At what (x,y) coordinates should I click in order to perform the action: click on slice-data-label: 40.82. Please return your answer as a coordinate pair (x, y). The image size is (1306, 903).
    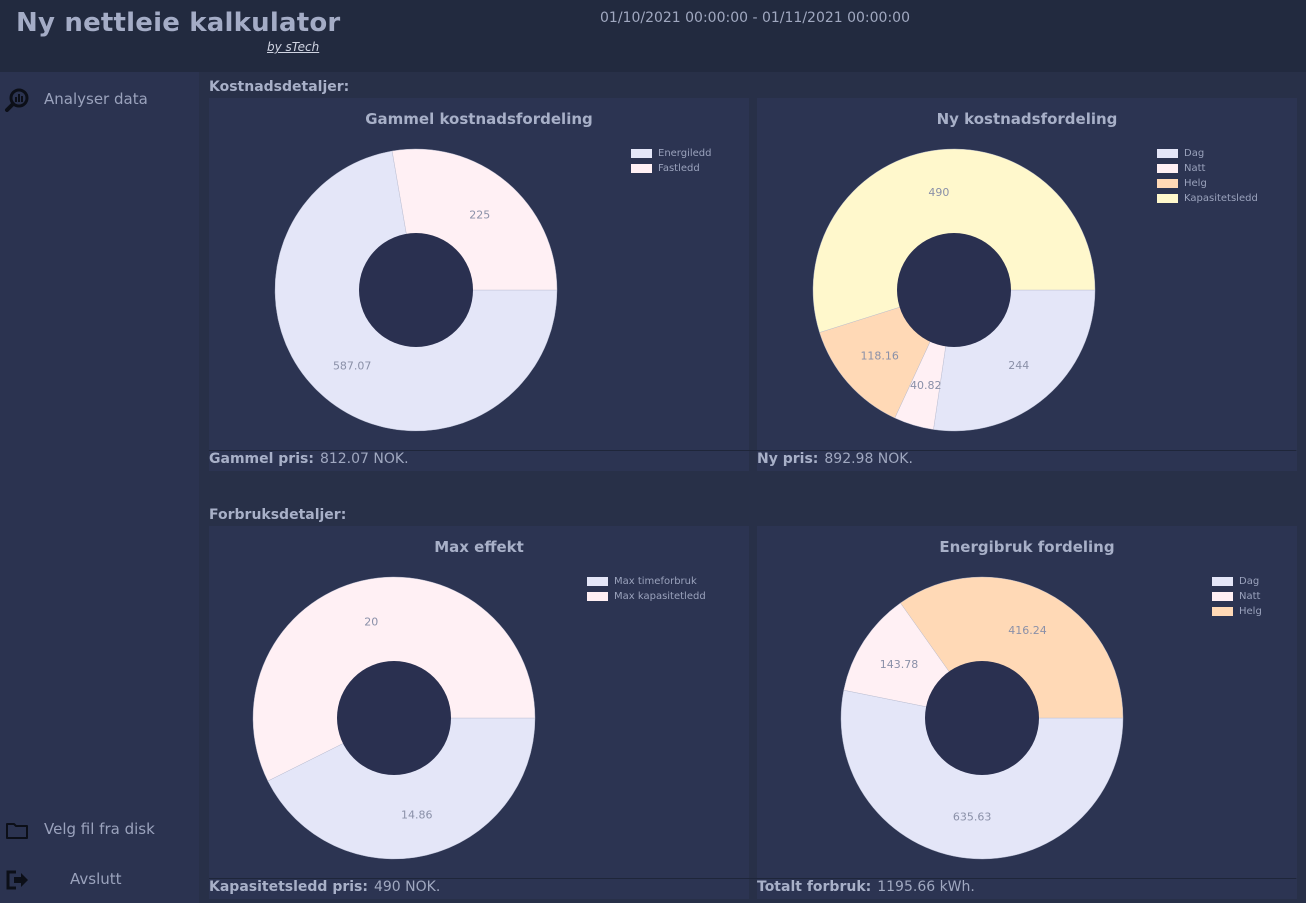
    Looking at the image, I should click on (926, 385).